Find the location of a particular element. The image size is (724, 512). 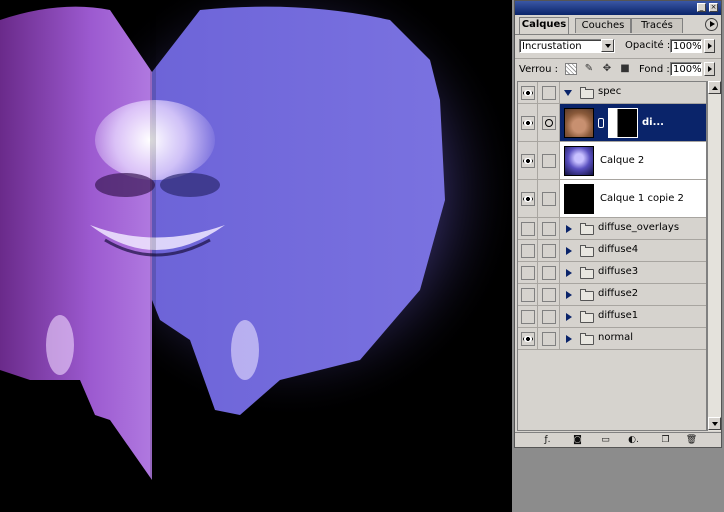

layer-name: Calque 2 is located at coordinates (622, 160).